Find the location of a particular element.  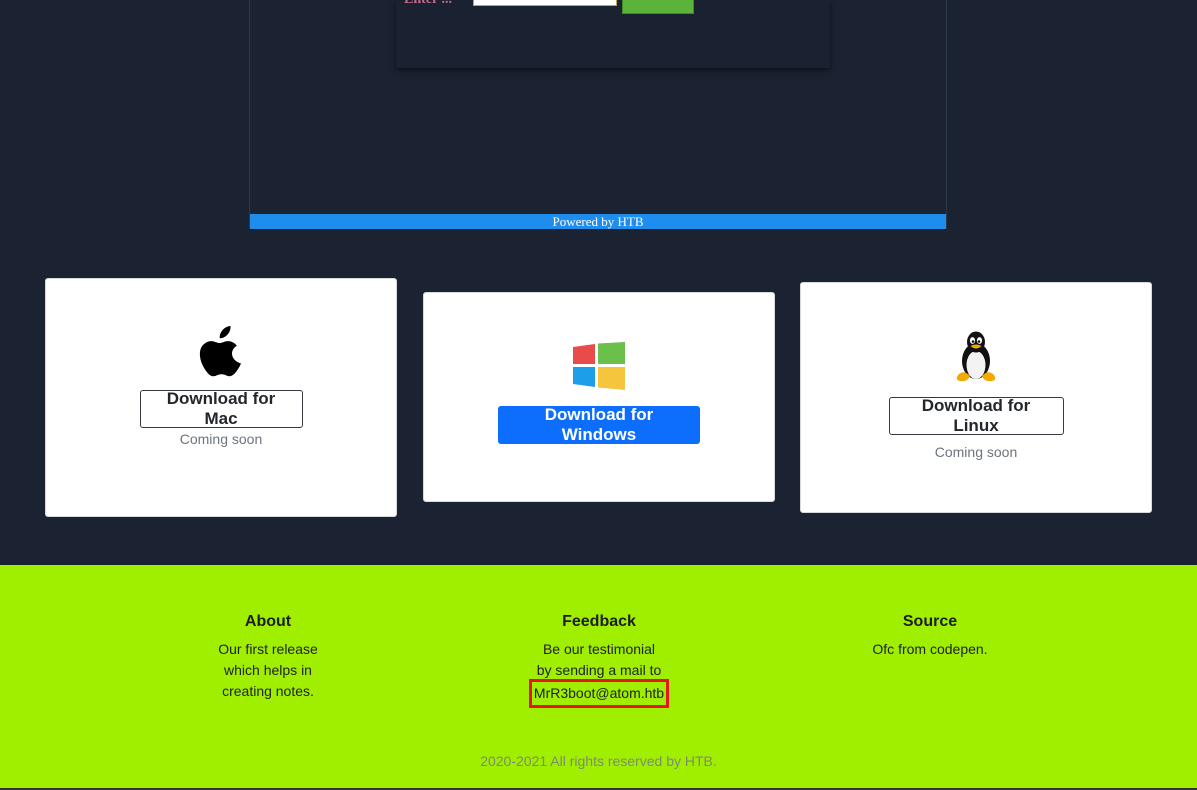

powered-by-bar: Powered by HTB is located at coordinates (598, 221).